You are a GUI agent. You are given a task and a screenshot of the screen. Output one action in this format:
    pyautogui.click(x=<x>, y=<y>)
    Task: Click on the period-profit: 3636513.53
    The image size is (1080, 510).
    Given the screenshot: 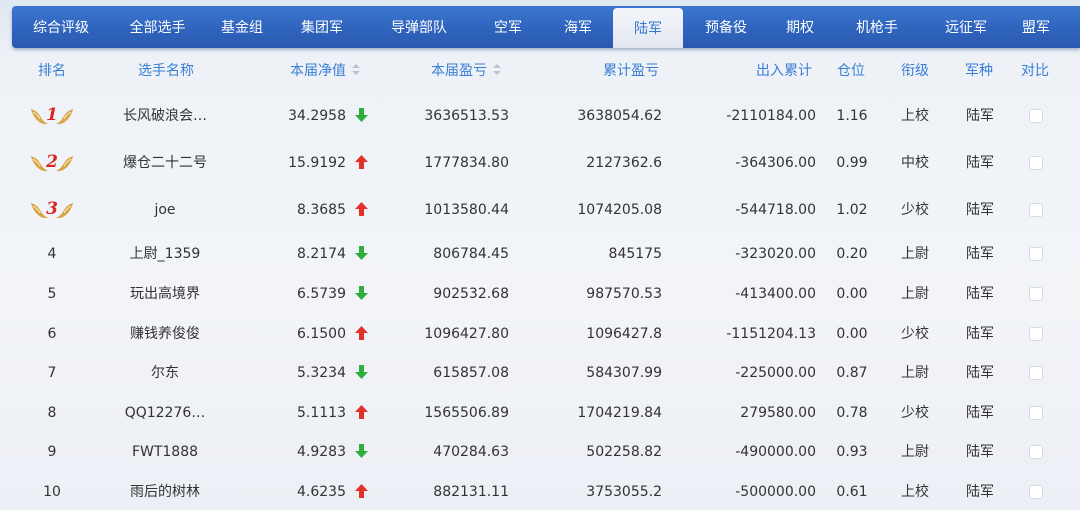 What is the action you would take?
    pyautogui.click(x=466, y=116)
    